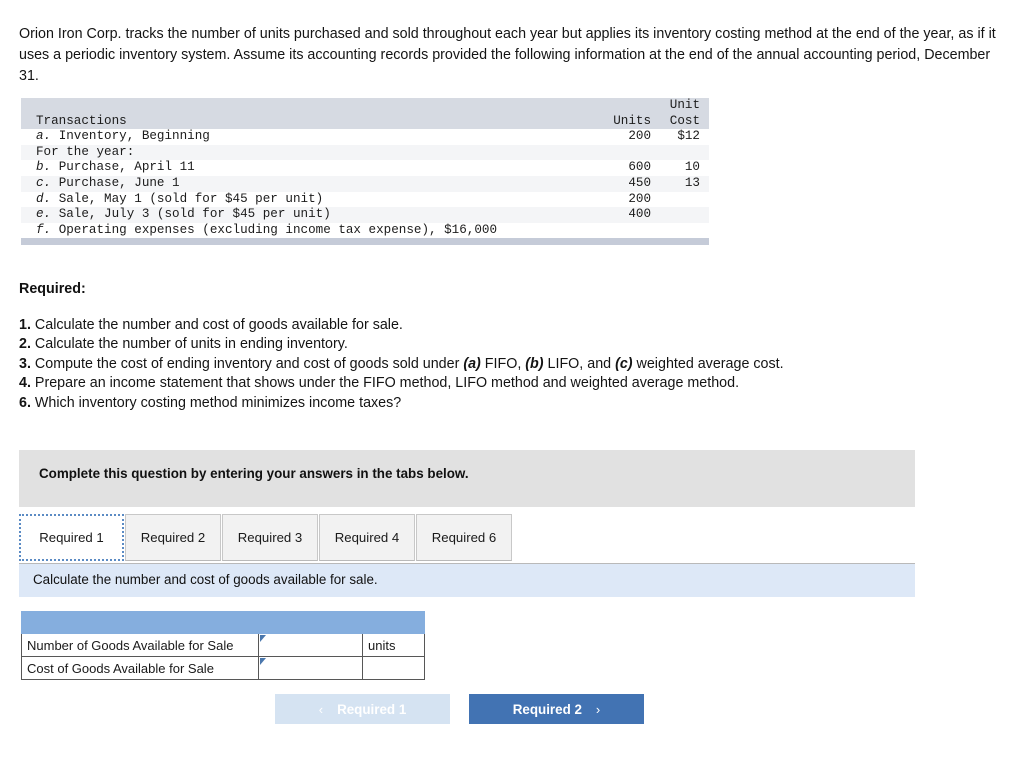 The image size is (1024, 768). What do you see at coordinates (534, 363) in the screenshot?
I see `required-item-emphasis-b: (b)` at bounding box center [534, 363].